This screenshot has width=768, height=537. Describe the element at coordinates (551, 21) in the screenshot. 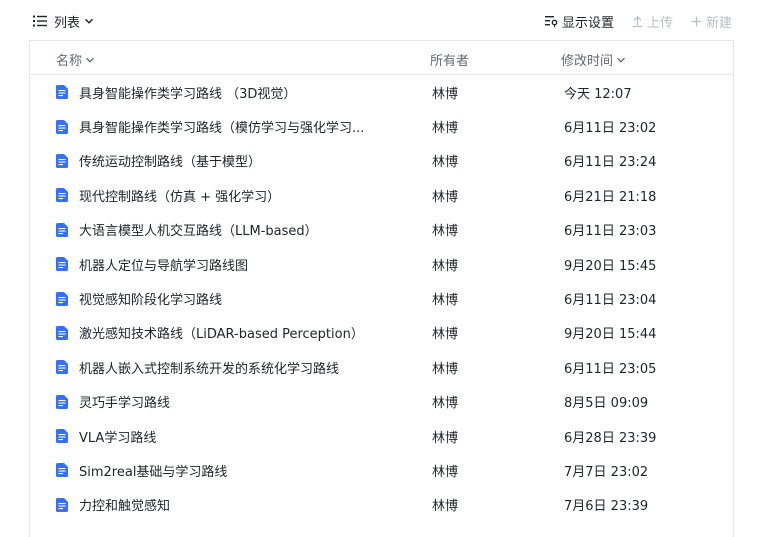

I see `settings-sliders-icon` at that location.